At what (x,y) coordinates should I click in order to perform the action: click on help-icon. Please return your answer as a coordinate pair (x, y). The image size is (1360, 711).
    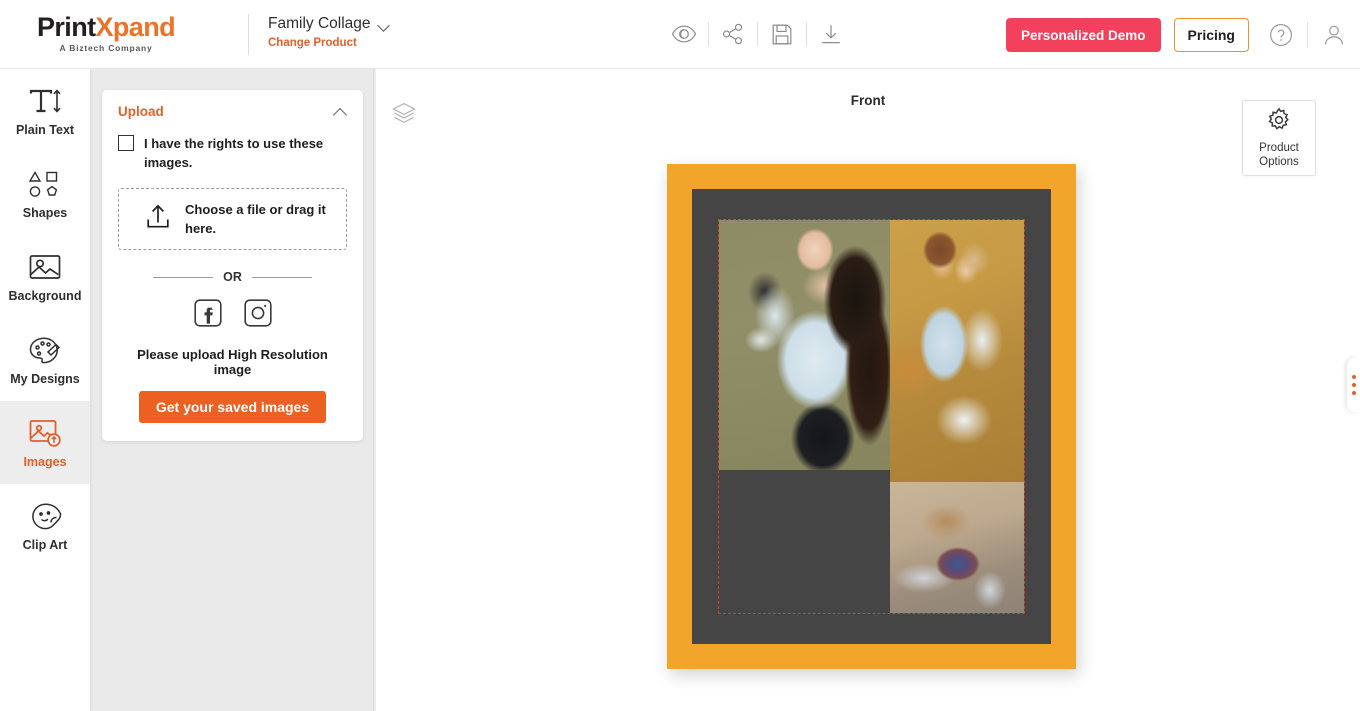
    Looking at the image, I should click on (1281, 35).